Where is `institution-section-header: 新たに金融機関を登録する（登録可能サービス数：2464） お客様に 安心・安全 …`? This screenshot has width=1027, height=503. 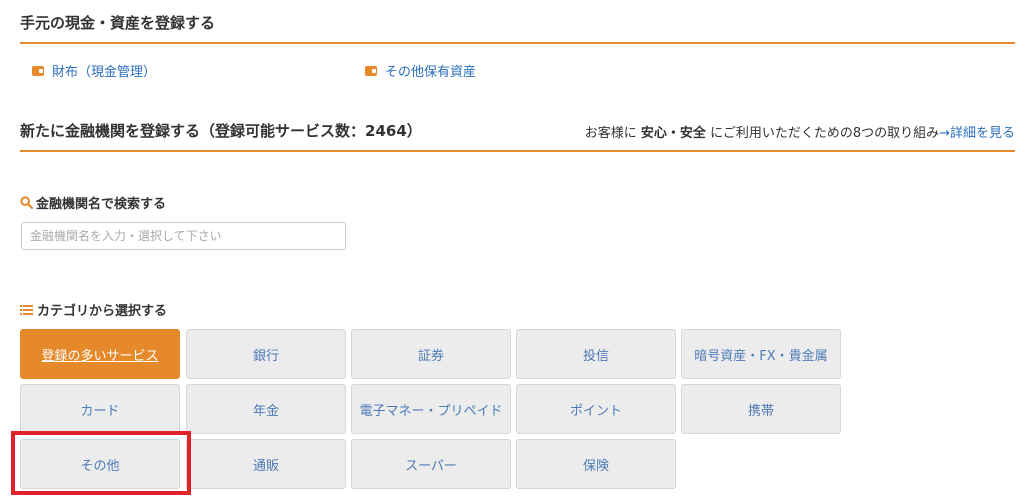 institution-section-header: 新たに金融機関を登録する（登録可能サービス数：2464） お客様に 安心・安全 … is located at coordinates (517, 136).